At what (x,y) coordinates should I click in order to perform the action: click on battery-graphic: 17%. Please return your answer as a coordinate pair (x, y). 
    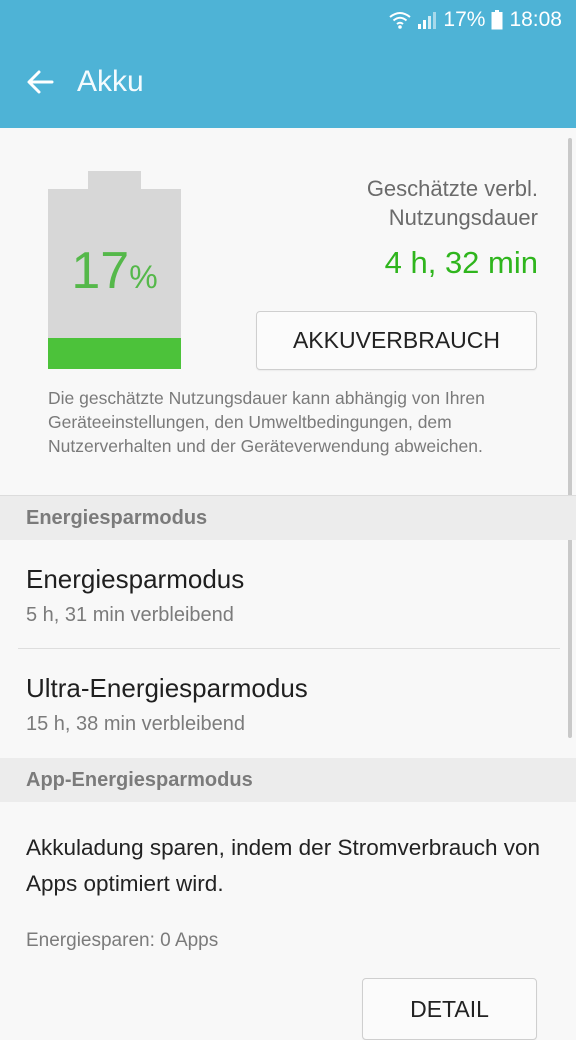
    Looking at the image, I should click on (114, 270).